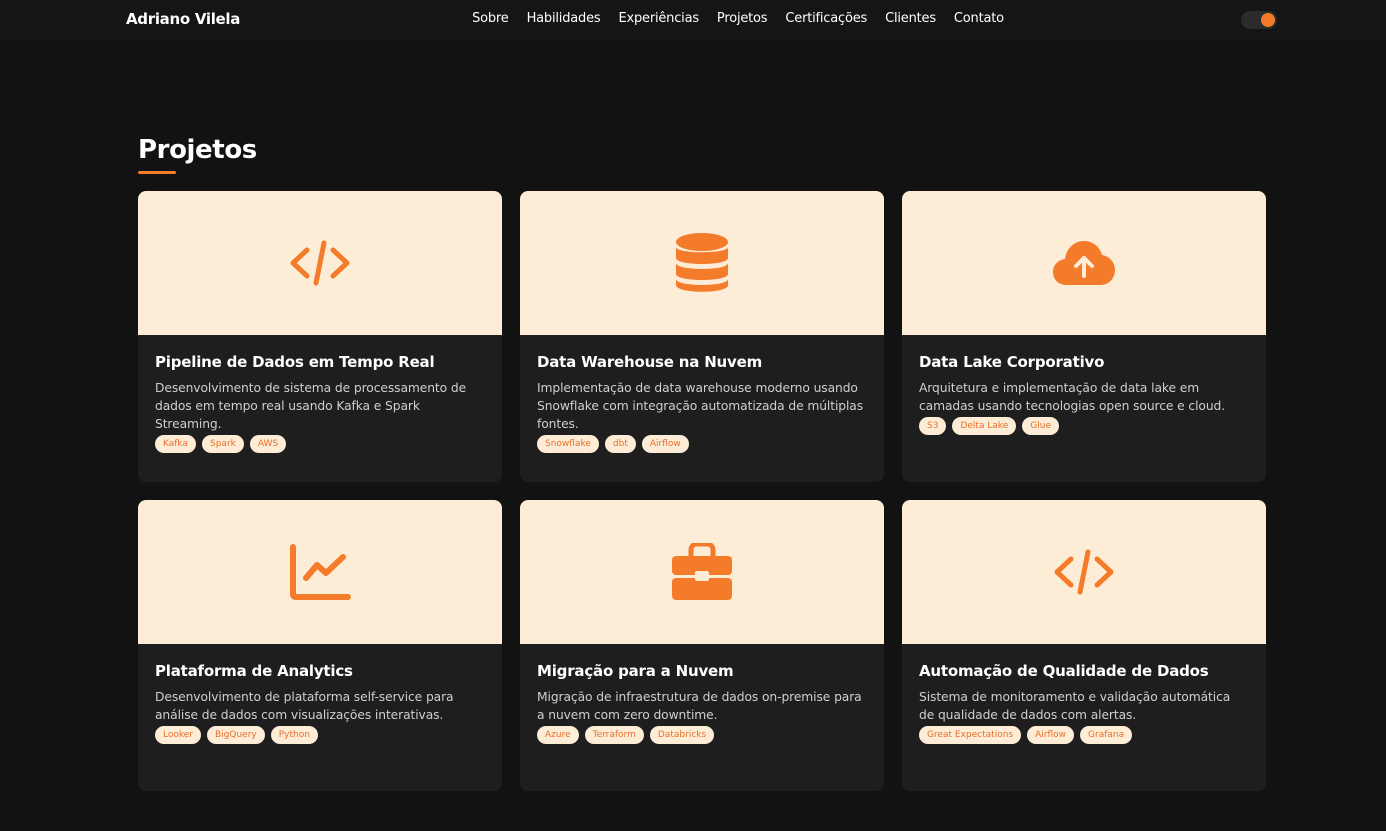 Image resolution: width=1386 pixels, height=831 pixels. What do you see at coordinates (320, 444) in the screenshot?
I see `project-tags: Kafka Spark AWS` at bounding box center [320, 444].